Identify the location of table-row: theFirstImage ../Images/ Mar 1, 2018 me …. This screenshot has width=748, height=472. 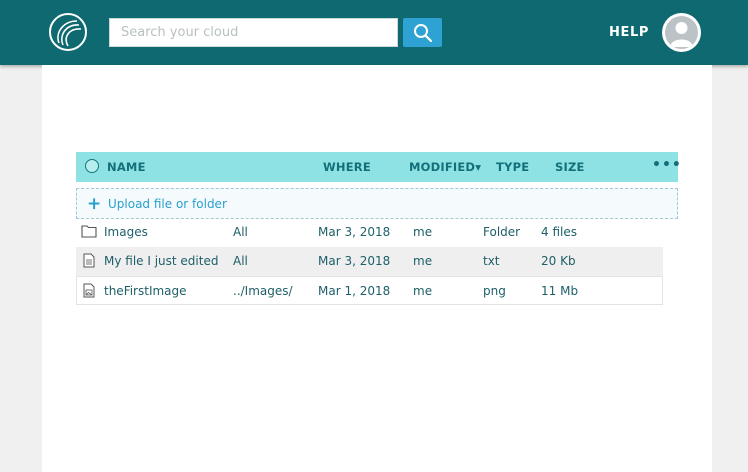
(369, 290).